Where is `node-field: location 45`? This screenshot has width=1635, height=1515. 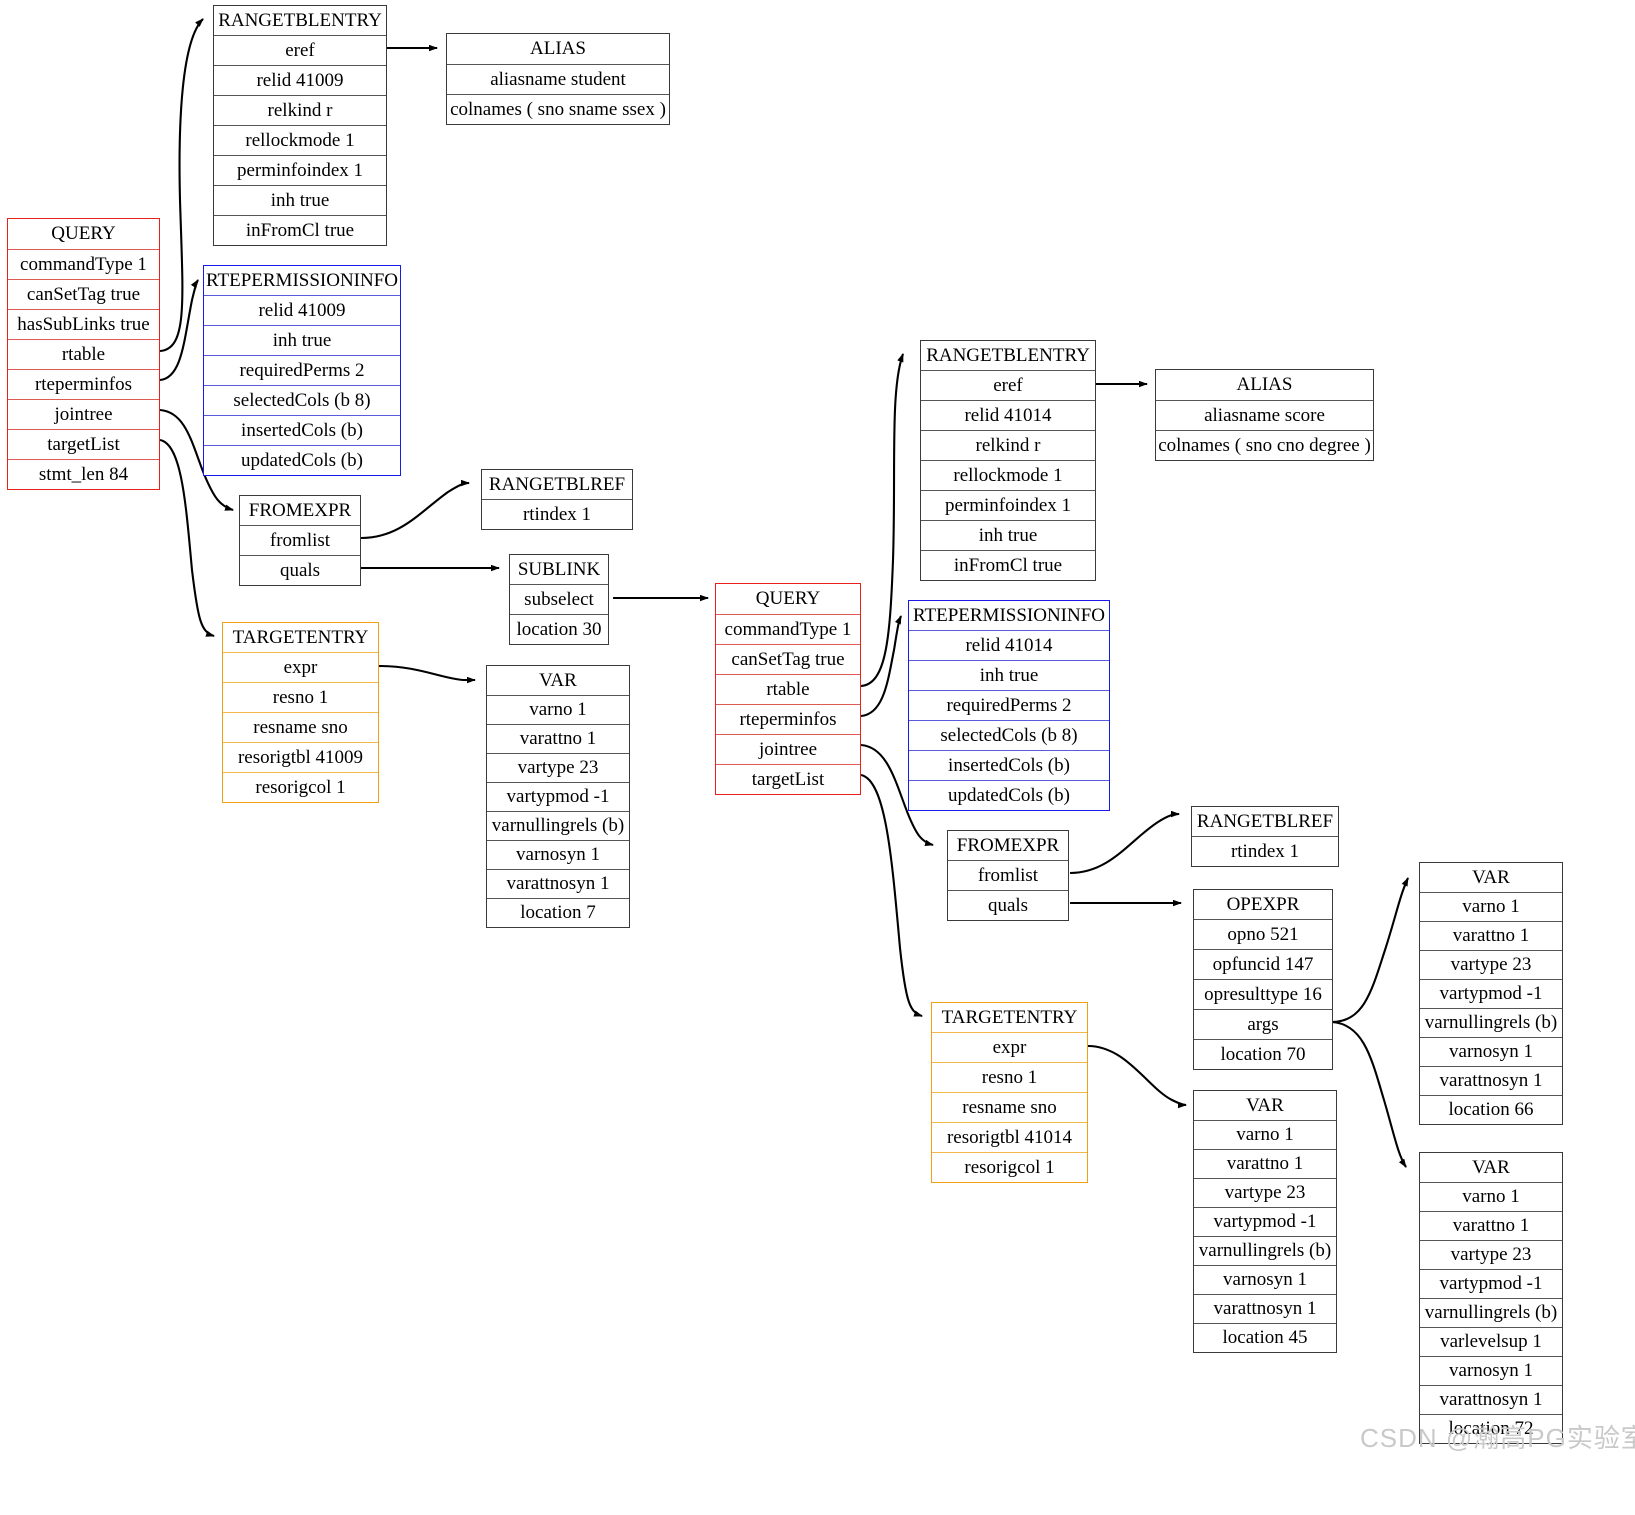 node-field: location 45 is located at coordinates (1265, 1337).